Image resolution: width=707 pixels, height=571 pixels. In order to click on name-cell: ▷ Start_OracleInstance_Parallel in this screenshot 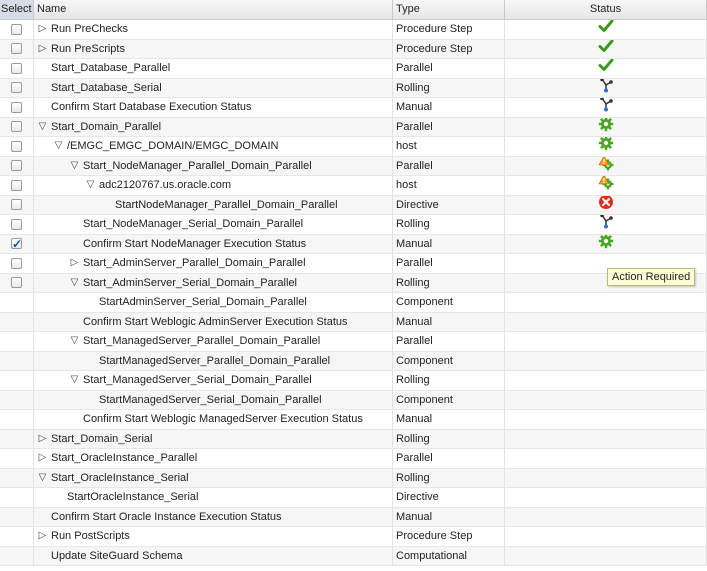, I will do `click(213, 458)`.